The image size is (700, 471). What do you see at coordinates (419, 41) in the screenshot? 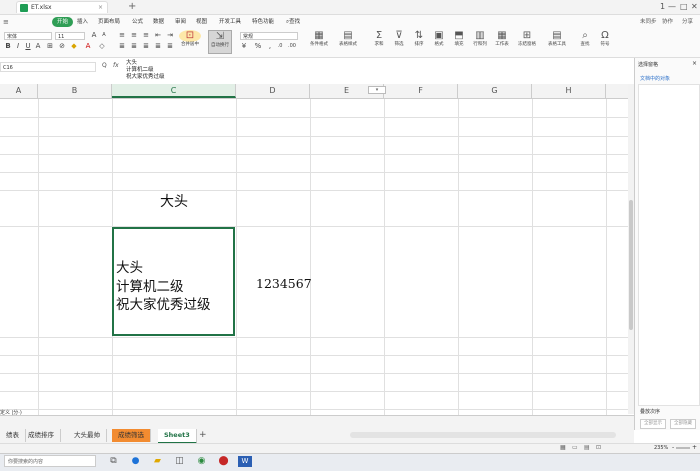
I see `sort-button: ⇅ 排序` at bounding box center [419, 41].